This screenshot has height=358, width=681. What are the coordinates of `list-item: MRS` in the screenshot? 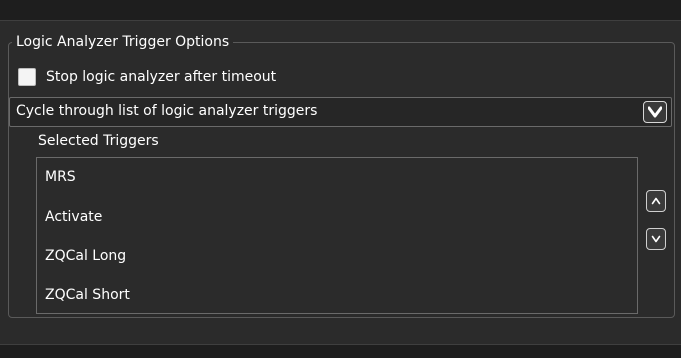 It's located at (60, 177).